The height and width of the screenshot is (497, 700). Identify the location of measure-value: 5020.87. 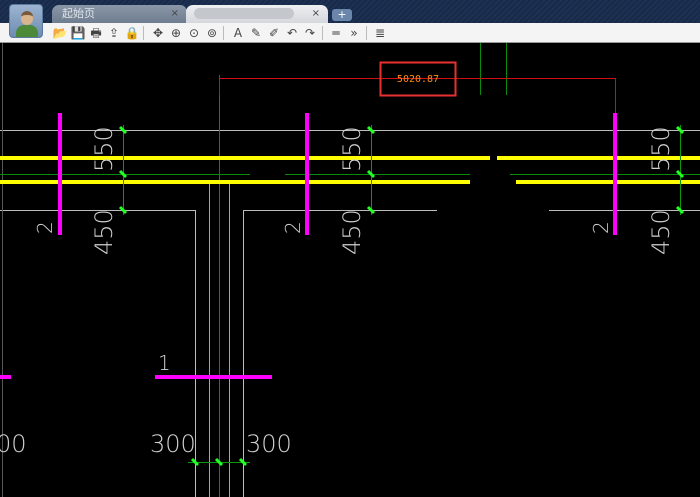
(418, 79).